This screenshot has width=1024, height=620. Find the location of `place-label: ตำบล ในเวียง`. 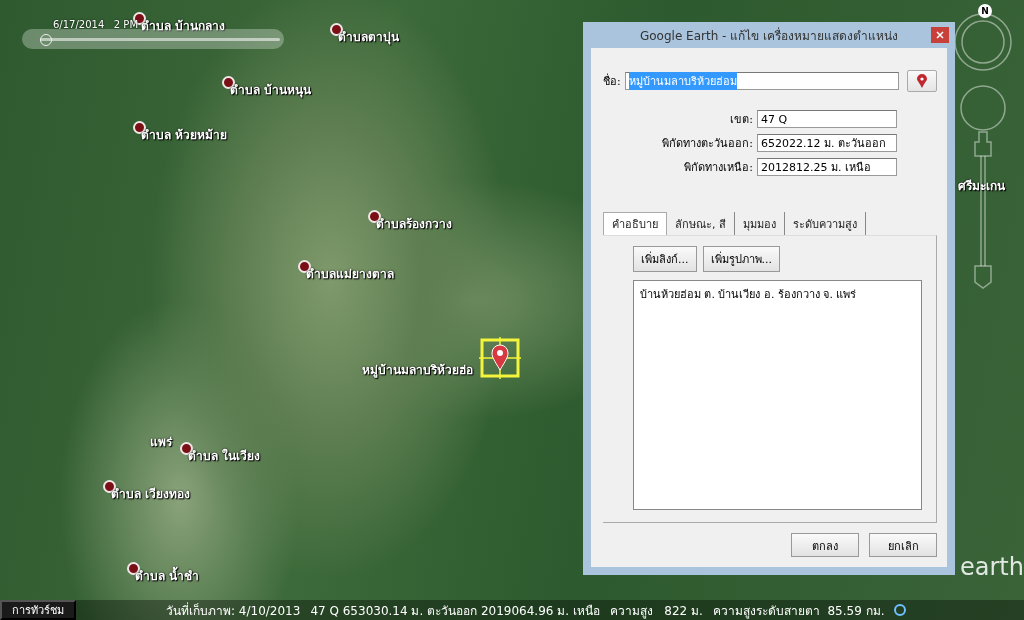

place-label: ตำบล ในเวียง is located at coordinates (224, 456).